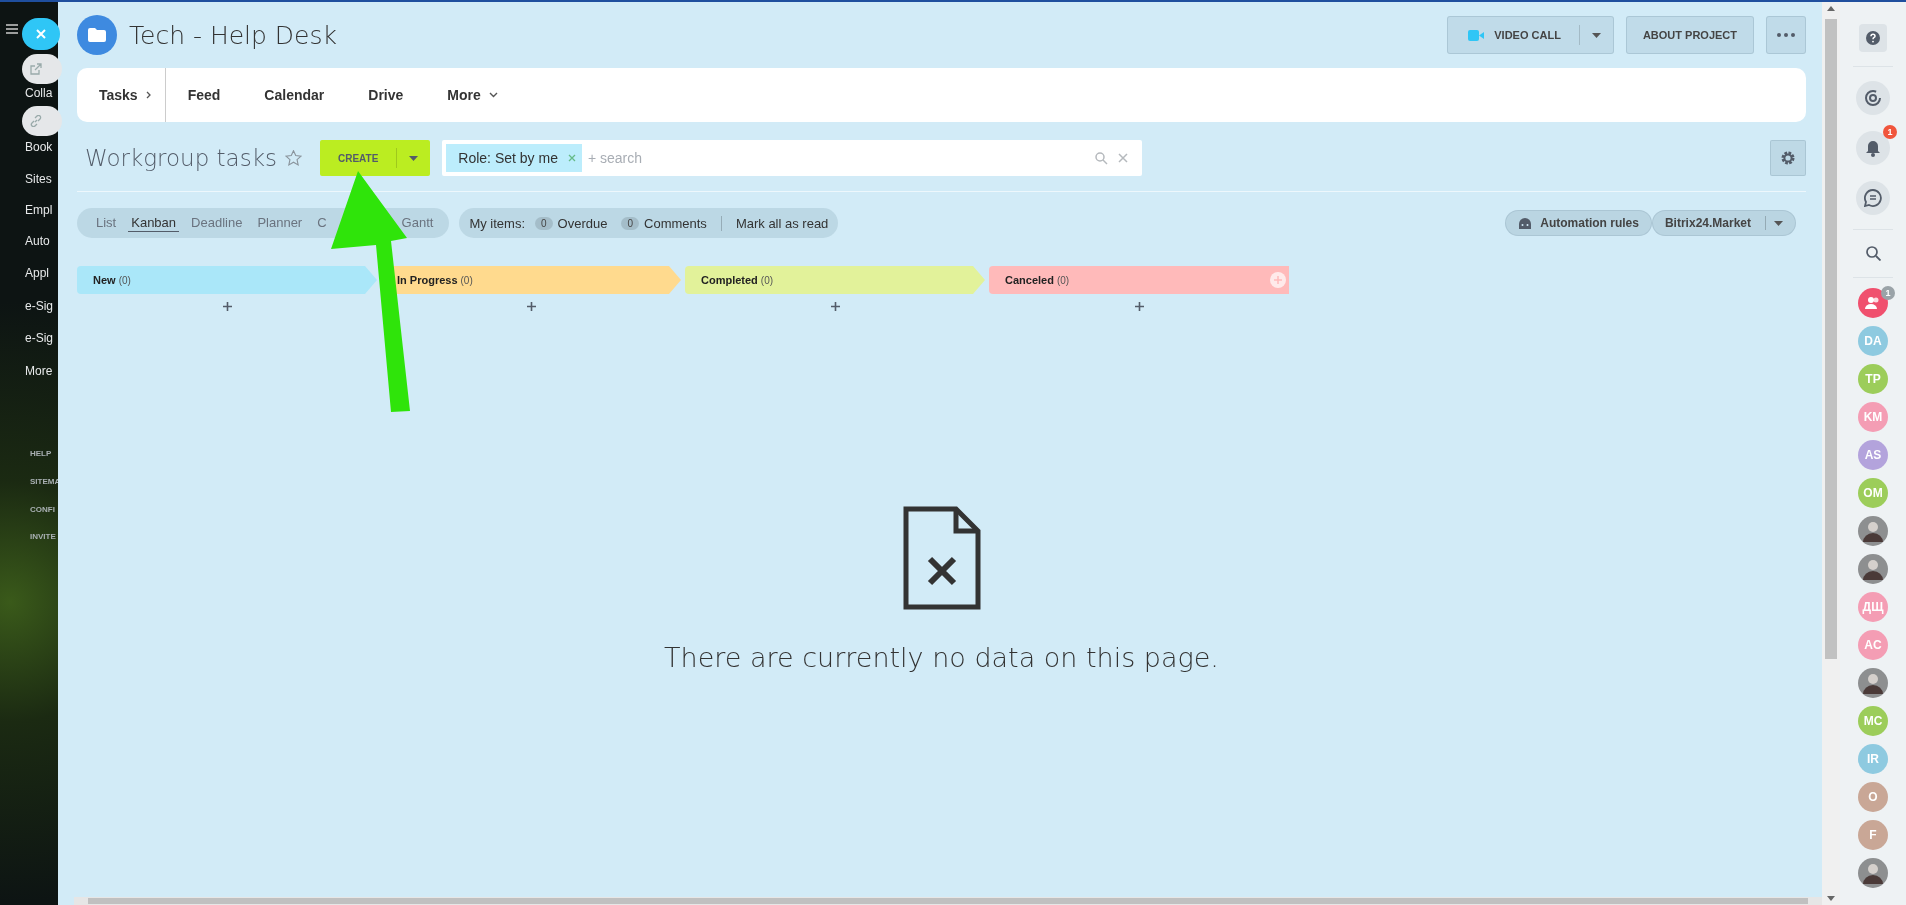  Describe the element at coordinates (39, 210) in the screenshot. I see `sidebar-item: Empl` at that location.